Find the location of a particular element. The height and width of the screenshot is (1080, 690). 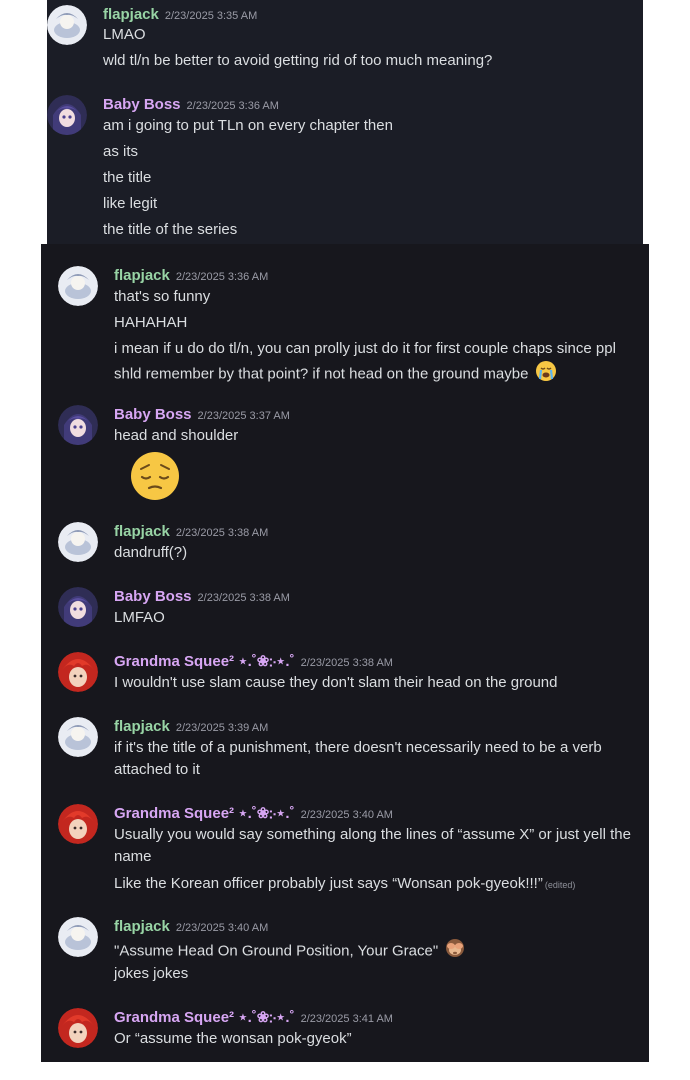

message-text: LMFAO is located at coordinates (139, 617).